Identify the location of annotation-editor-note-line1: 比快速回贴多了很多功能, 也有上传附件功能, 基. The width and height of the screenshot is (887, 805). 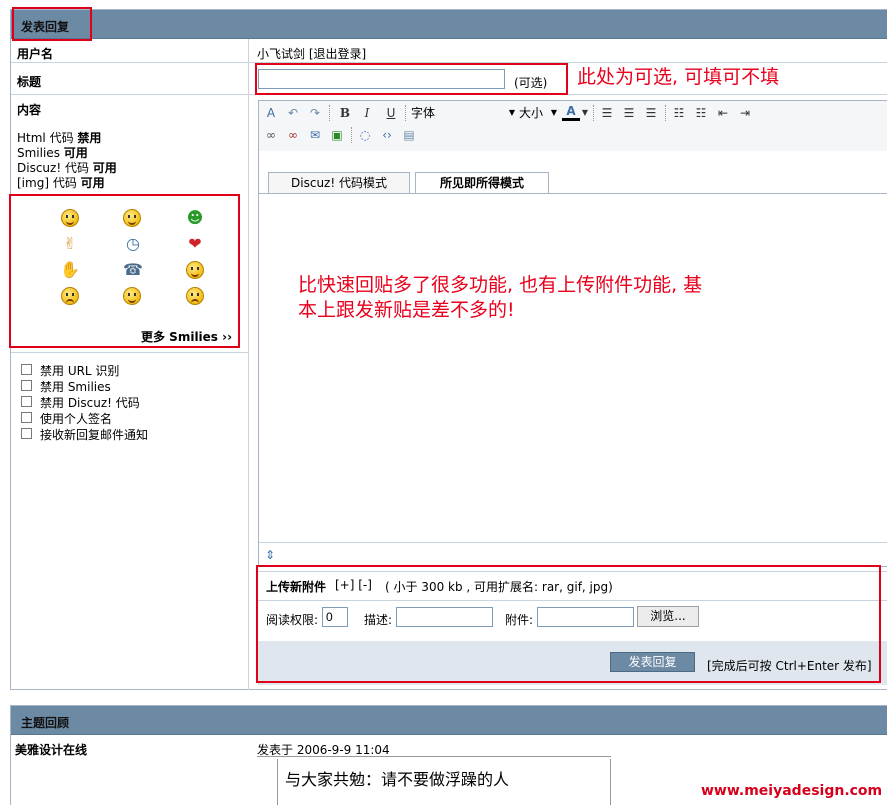
(500, 285).